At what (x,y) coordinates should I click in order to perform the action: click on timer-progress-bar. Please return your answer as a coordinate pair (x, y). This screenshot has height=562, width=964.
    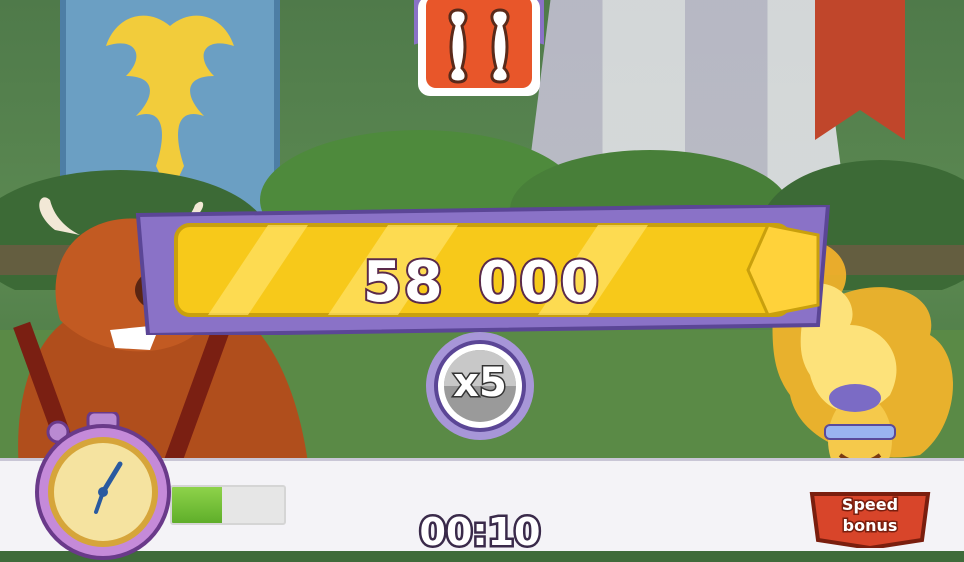
    Looking at the image, I should click on (228, 505).